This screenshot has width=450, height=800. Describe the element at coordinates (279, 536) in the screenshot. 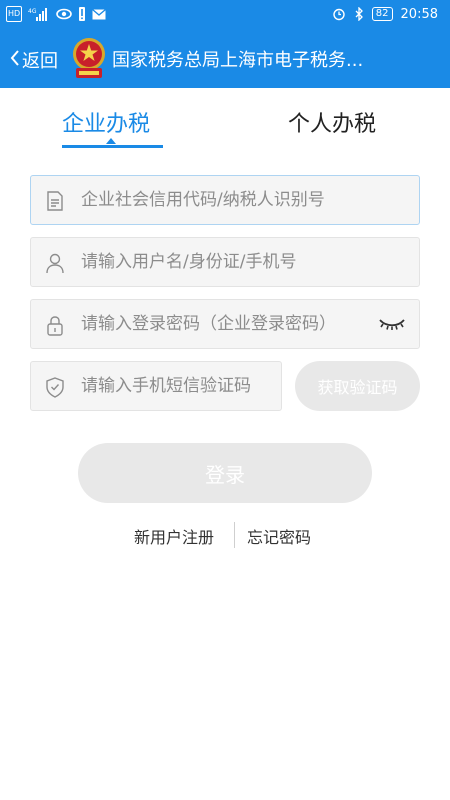

I see `forgot-password-link: 忘记密码` at that location.